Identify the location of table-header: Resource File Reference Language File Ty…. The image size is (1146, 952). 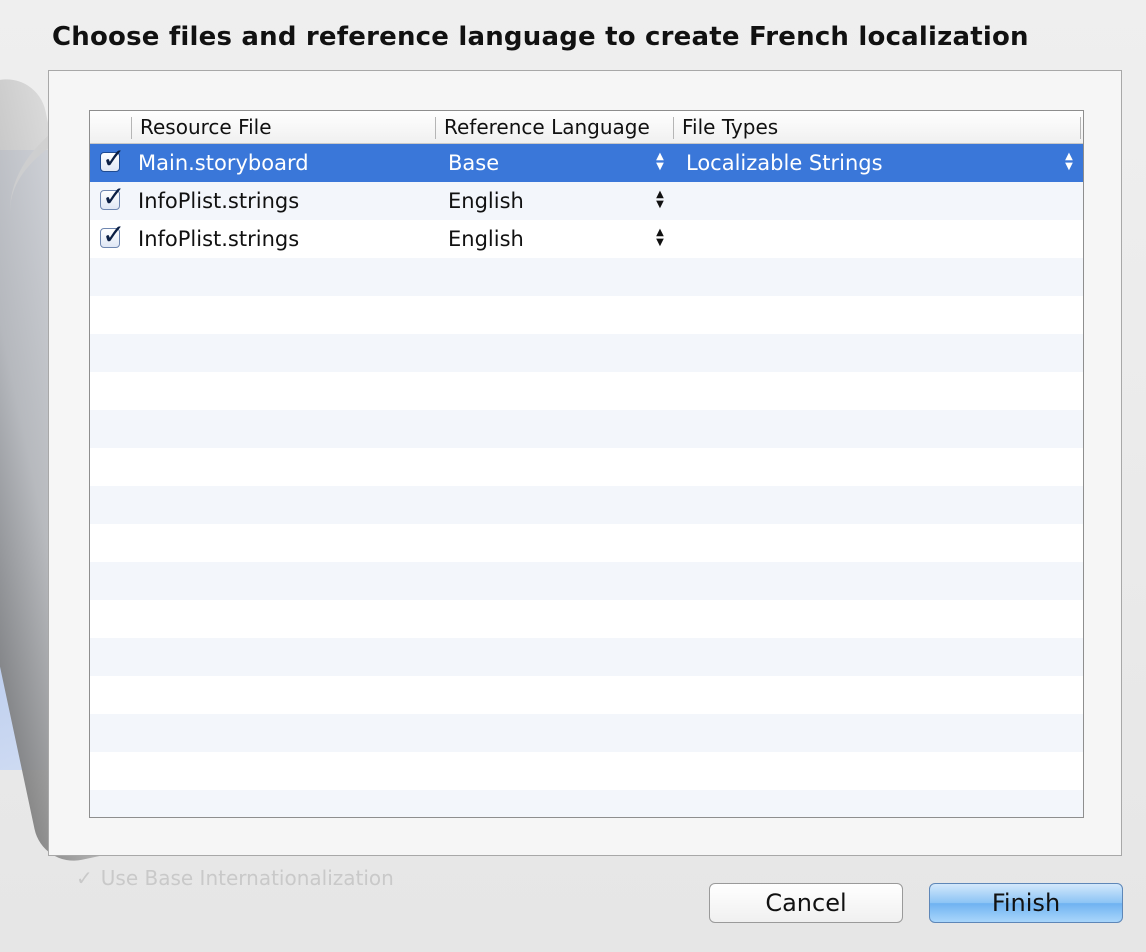
(586, 127).